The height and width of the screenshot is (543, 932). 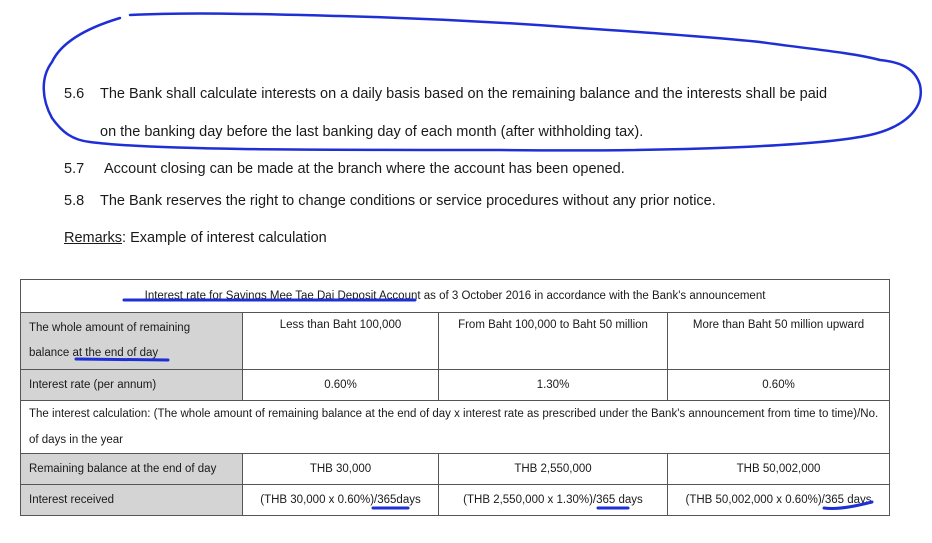 I want to click on tier-cell: From Baht 100,000 to Baht 50 million, so click(x=553, y=341).